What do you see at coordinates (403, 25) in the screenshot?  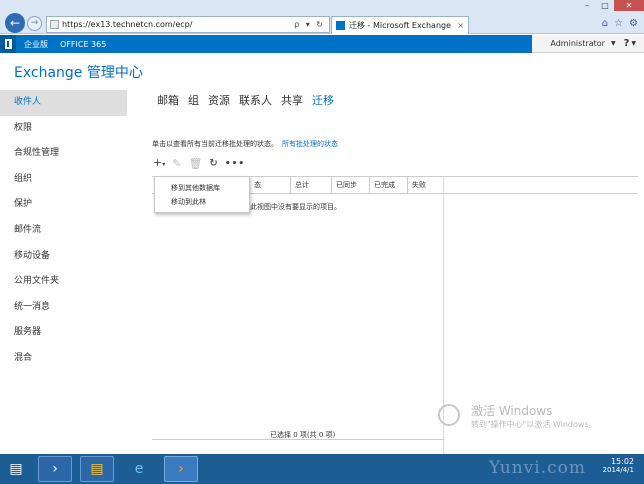 I see `tab-title: 迁移 - Microsoft Exchange` at bounding box center [403, 25].